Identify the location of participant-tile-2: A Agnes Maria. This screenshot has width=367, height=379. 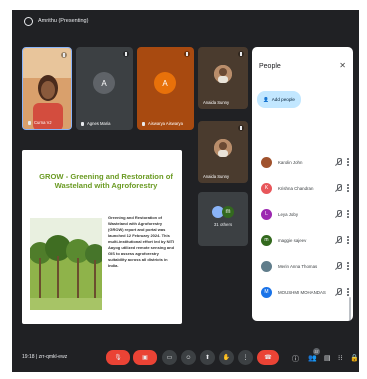
(104, 88).